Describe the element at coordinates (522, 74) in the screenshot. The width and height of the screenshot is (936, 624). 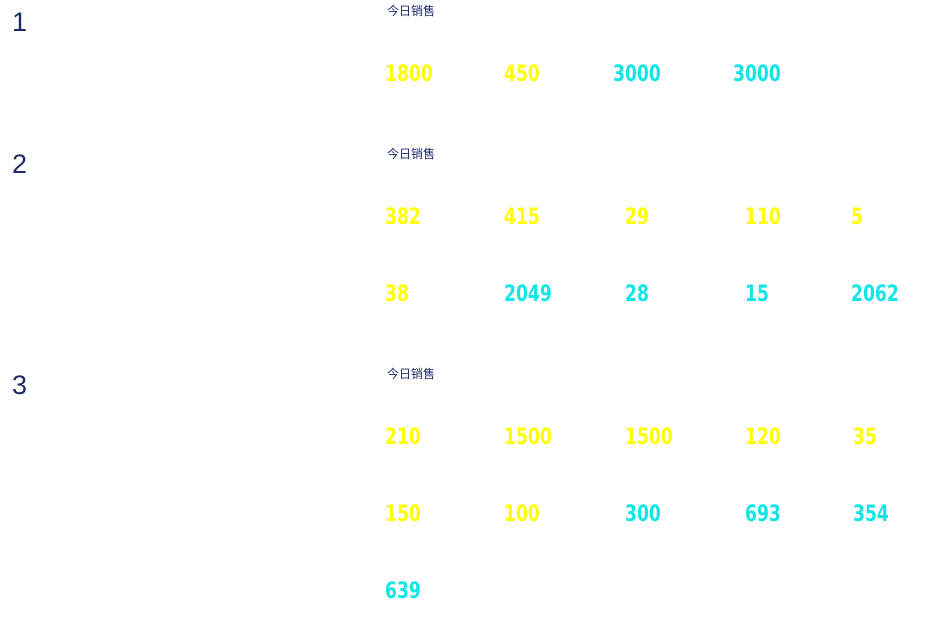
I see `value-s1-r1-c2: 450` at that location.